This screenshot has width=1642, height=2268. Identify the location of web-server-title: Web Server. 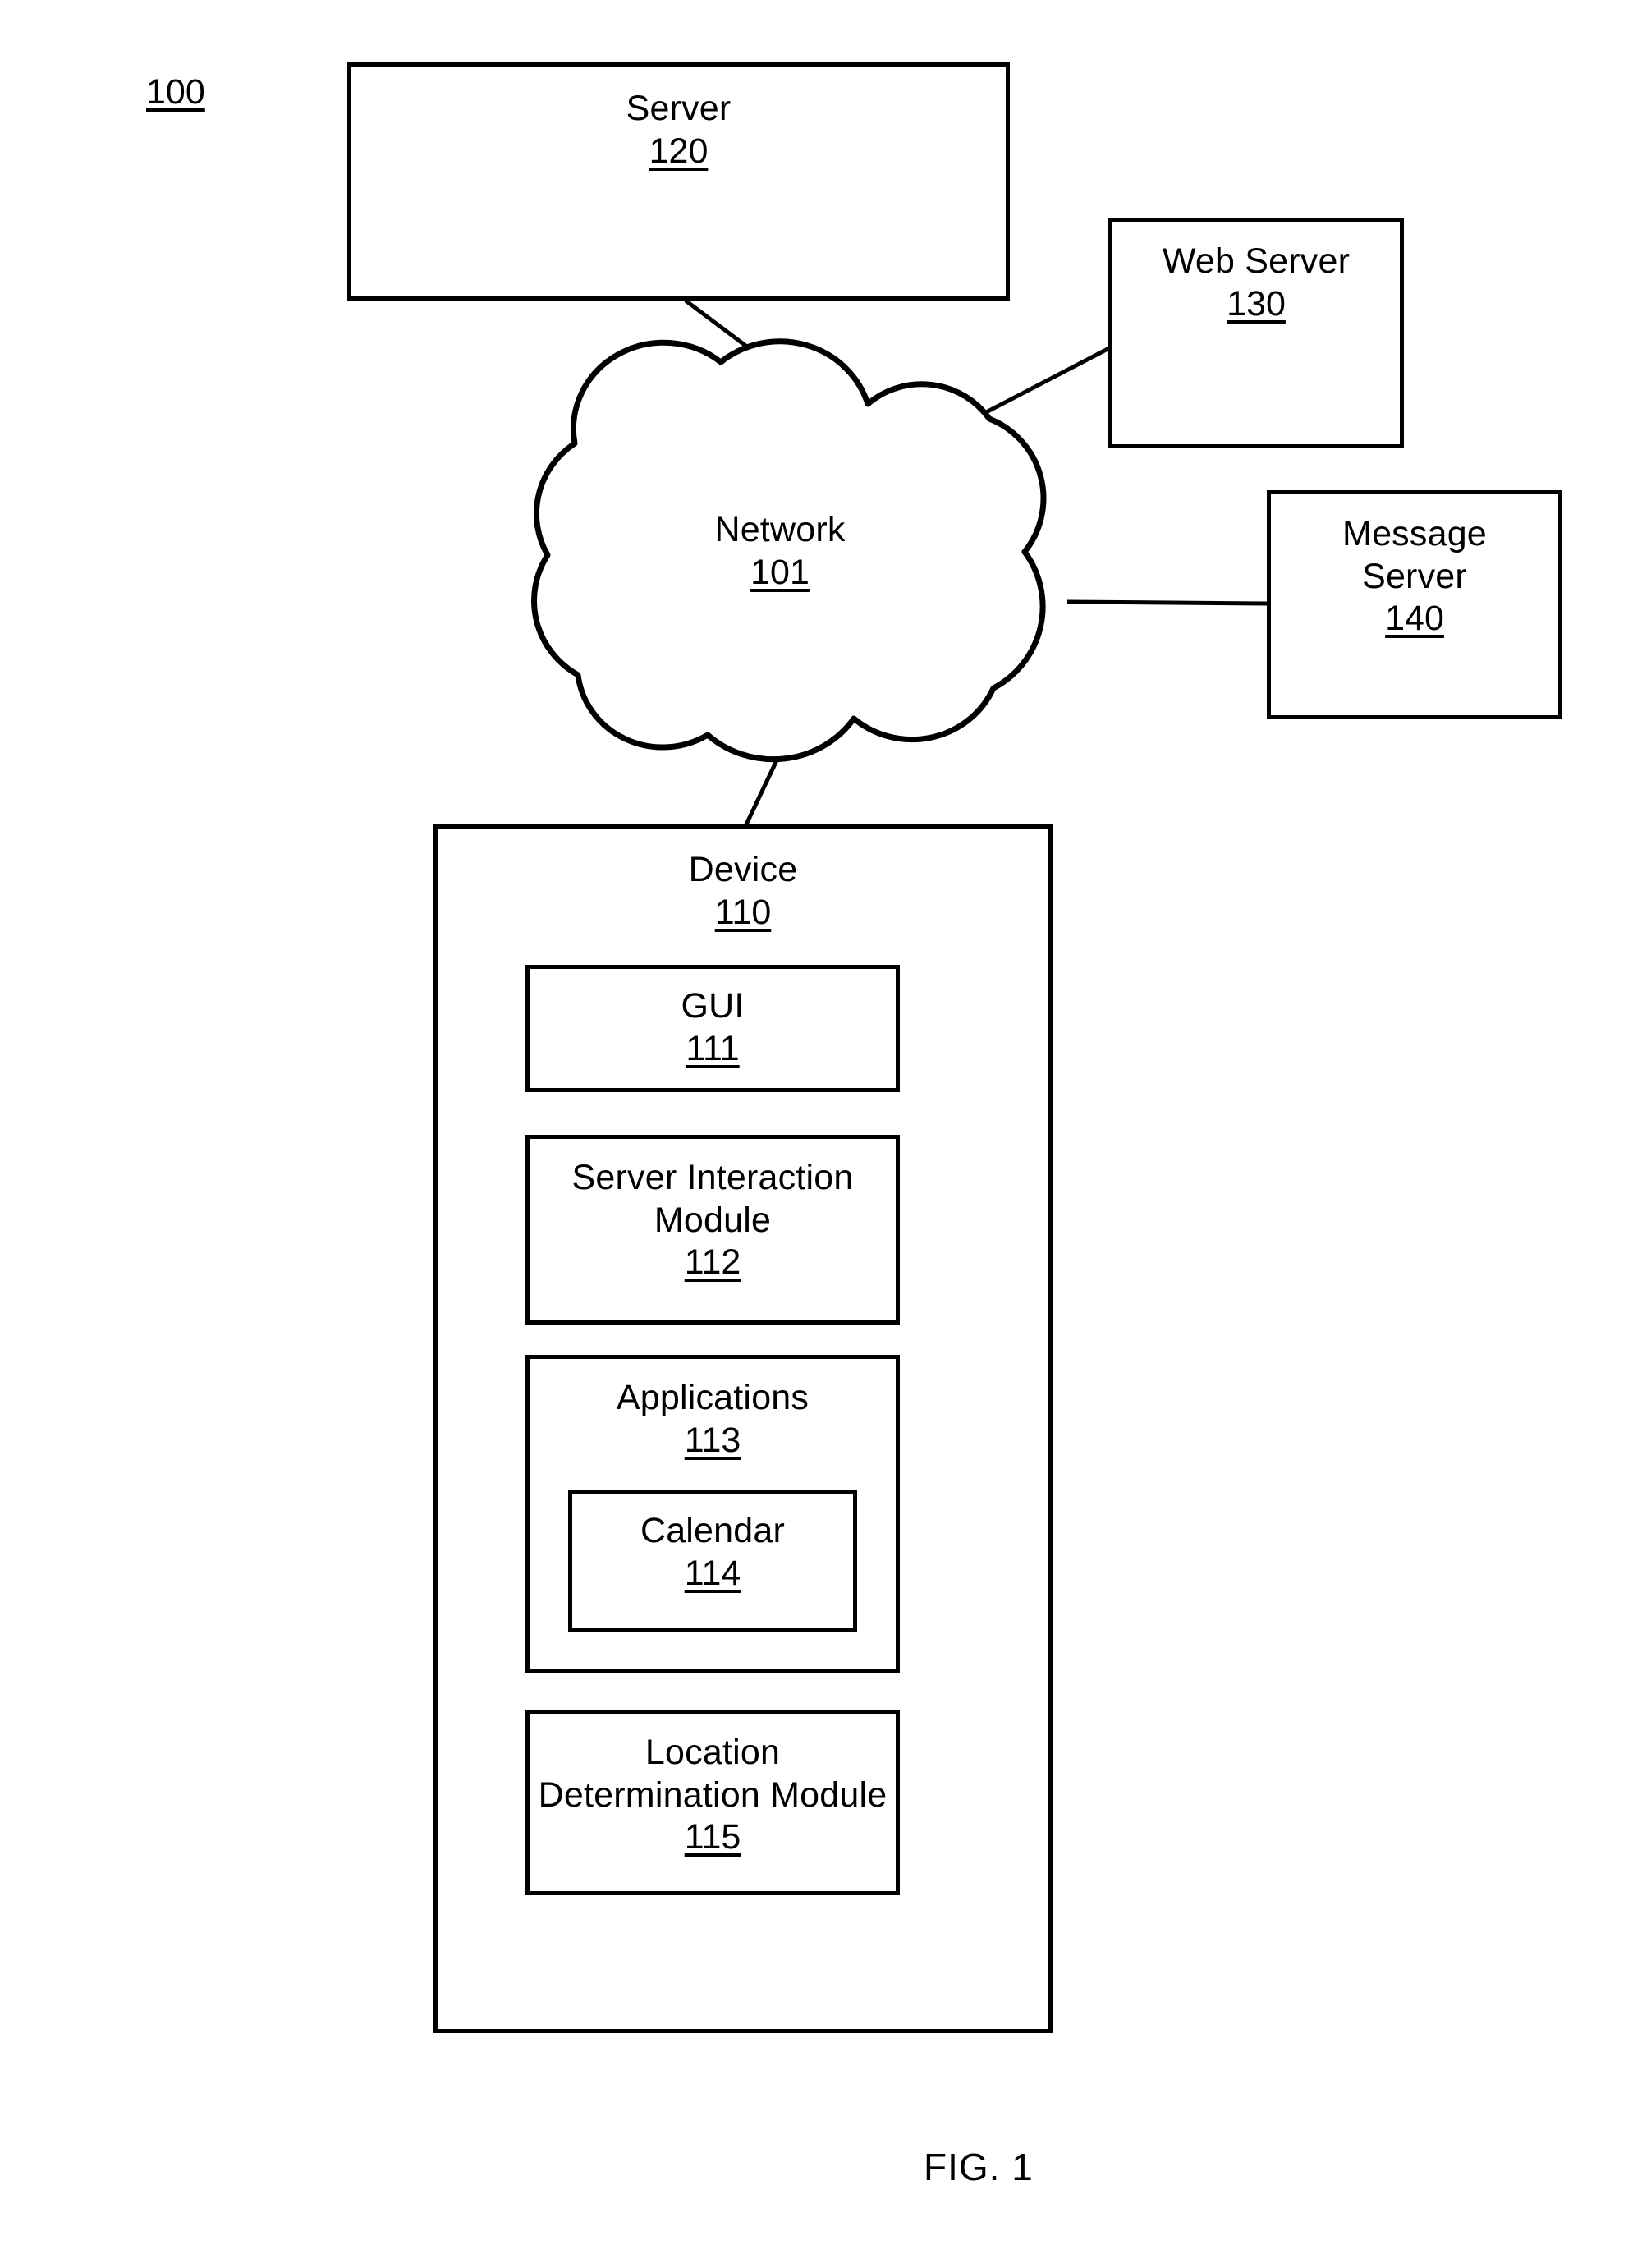
(1256, 261).